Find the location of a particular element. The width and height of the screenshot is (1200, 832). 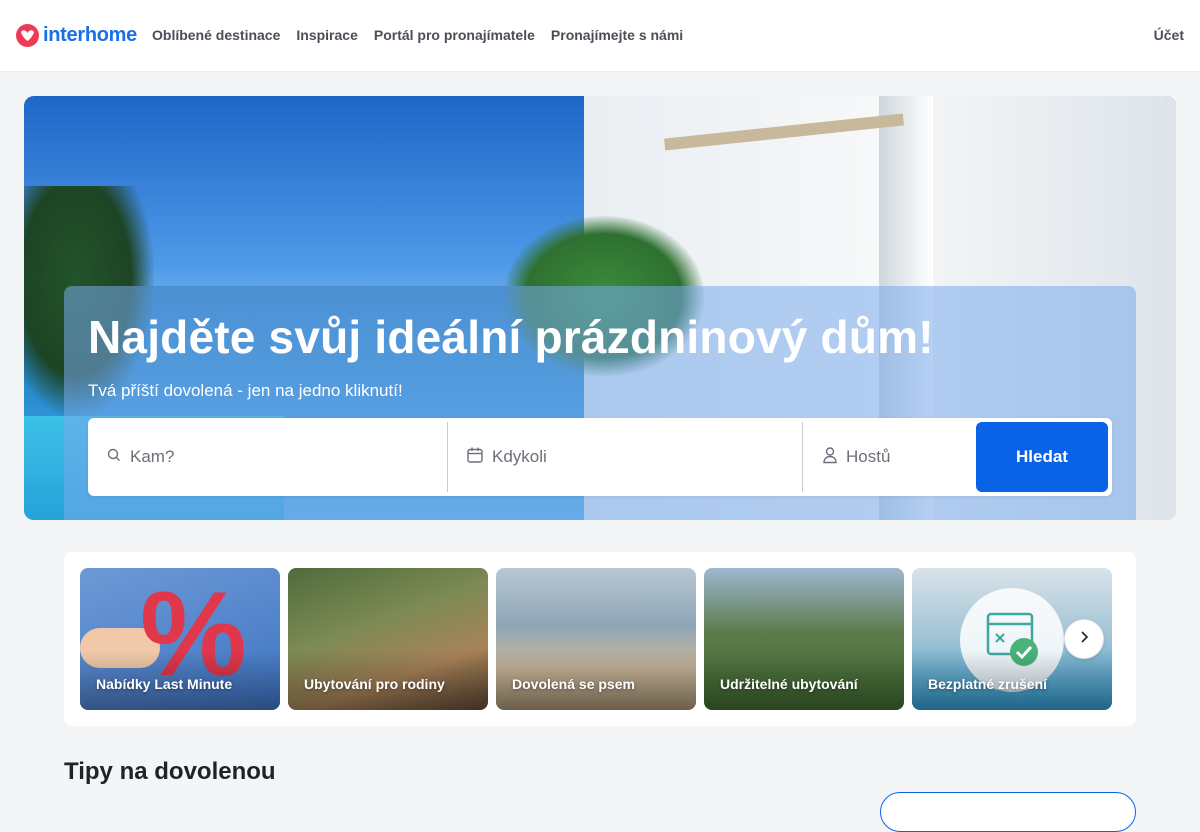

nav-favorite-destinations: Oblíbené destinace is located at coordinates (216, 35).